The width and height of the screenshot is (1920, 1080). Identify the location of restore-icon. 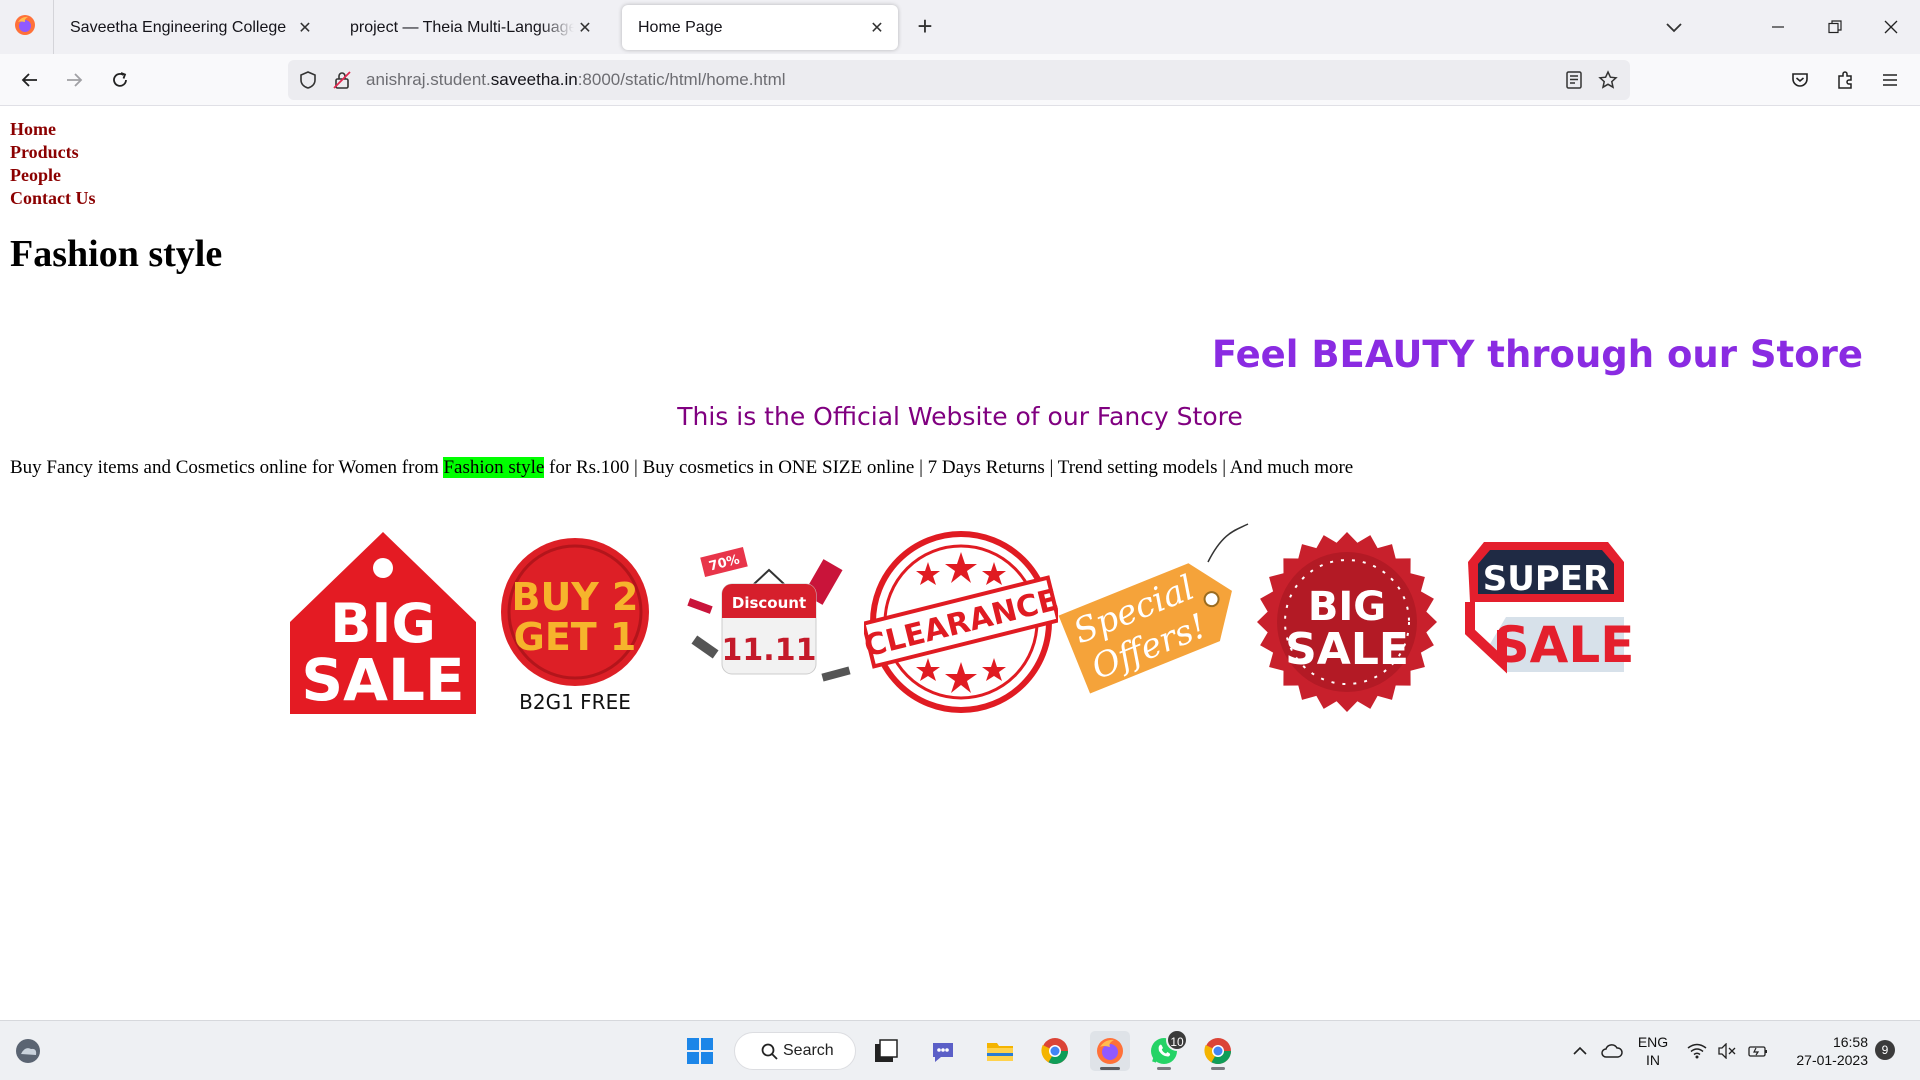
(1835, 27).